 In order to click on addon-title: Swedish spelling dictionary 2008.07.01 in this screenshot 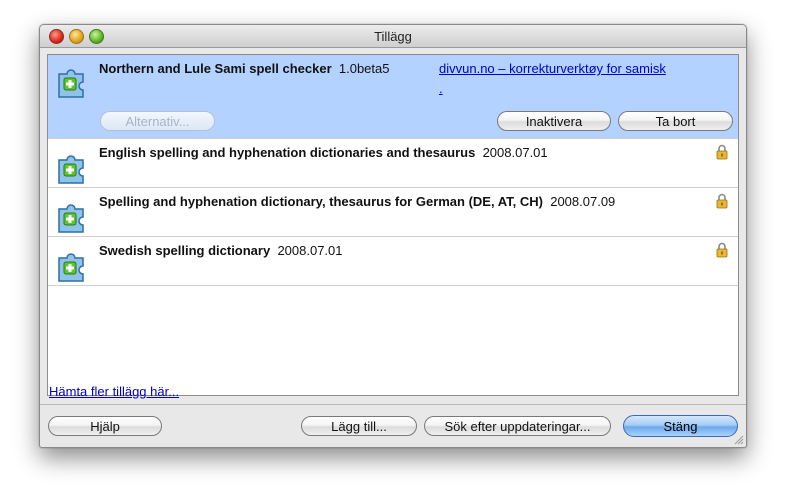, I will do `click(221, 250)`.